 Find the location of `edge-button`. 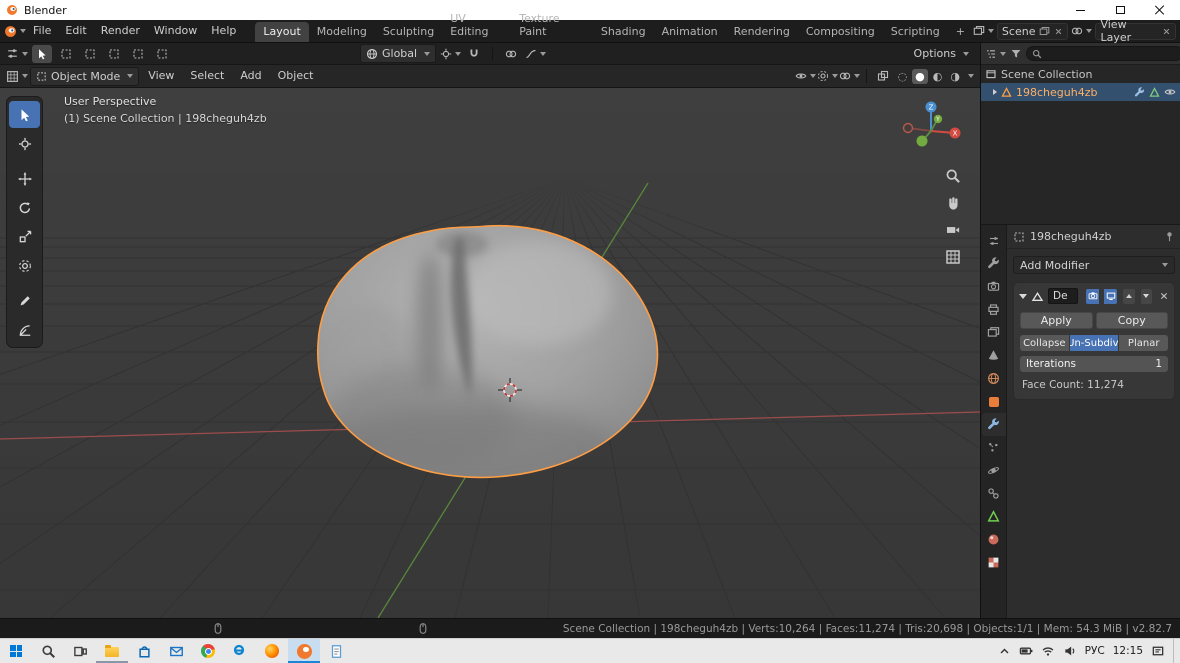

edge-button is located at coordinates (240, 651).